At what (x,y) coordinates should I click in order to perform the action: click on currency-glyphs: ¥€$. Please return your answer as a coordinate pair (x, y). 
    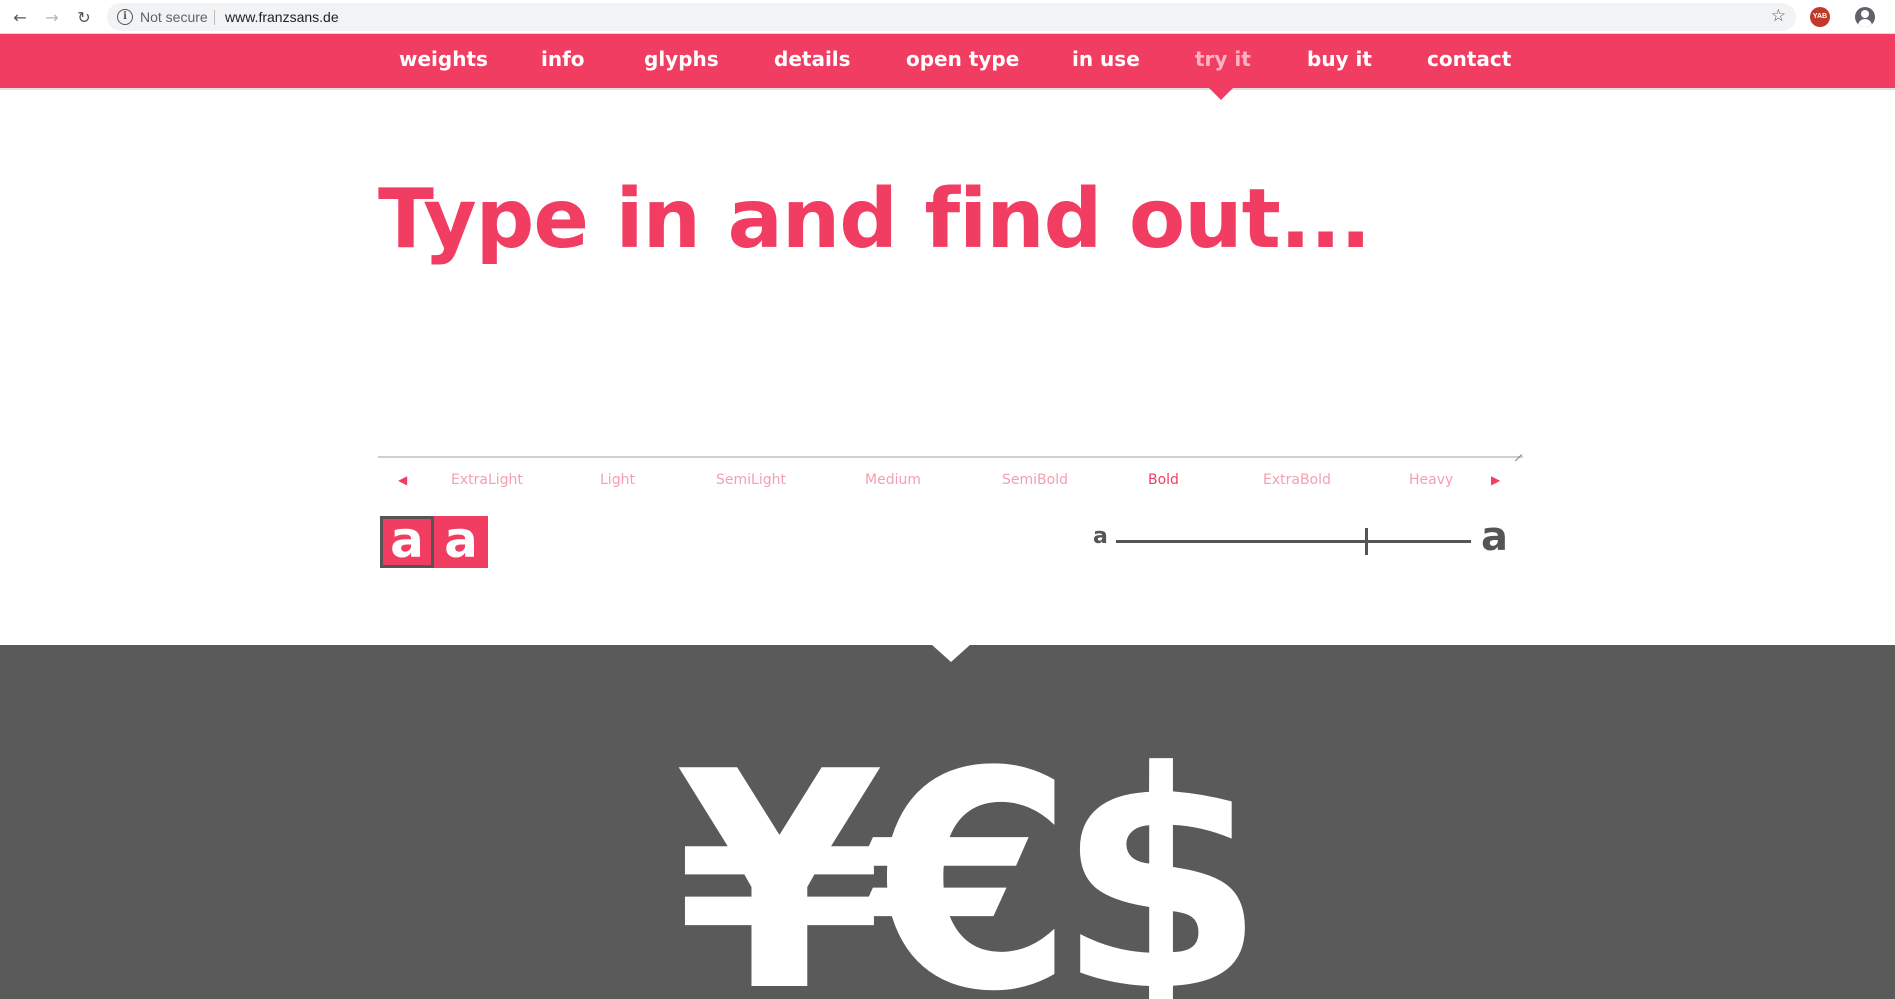
    Looking at the image, I should click on (970, 853).